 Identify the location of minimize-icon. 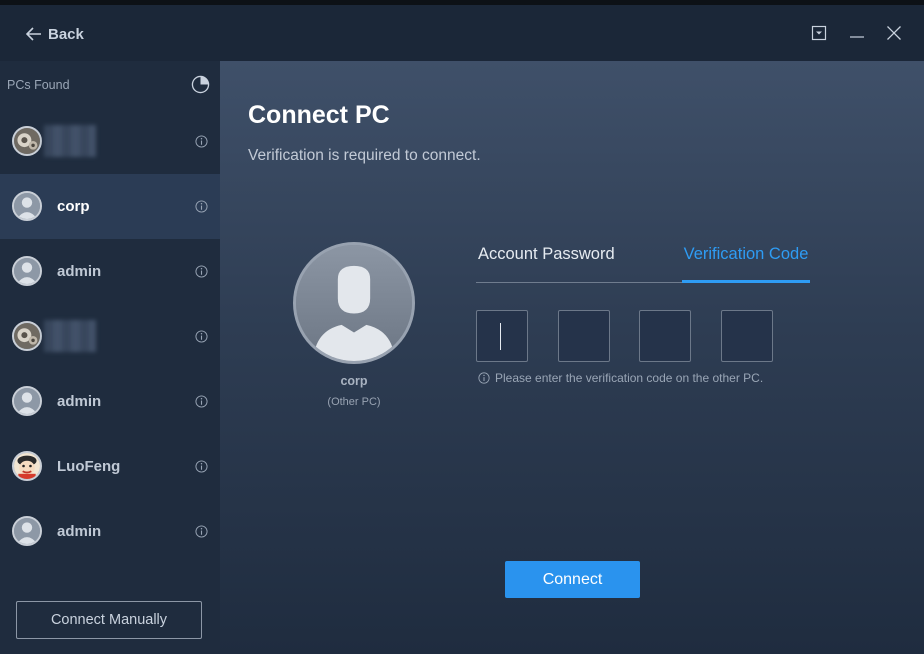
(857, 37).